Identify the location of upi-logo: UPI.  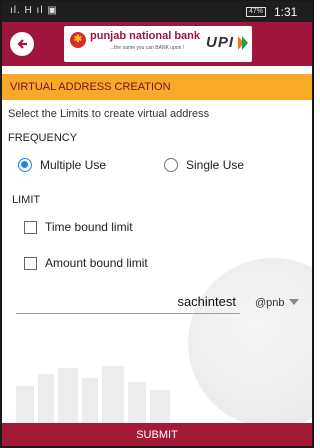
(220, 42).